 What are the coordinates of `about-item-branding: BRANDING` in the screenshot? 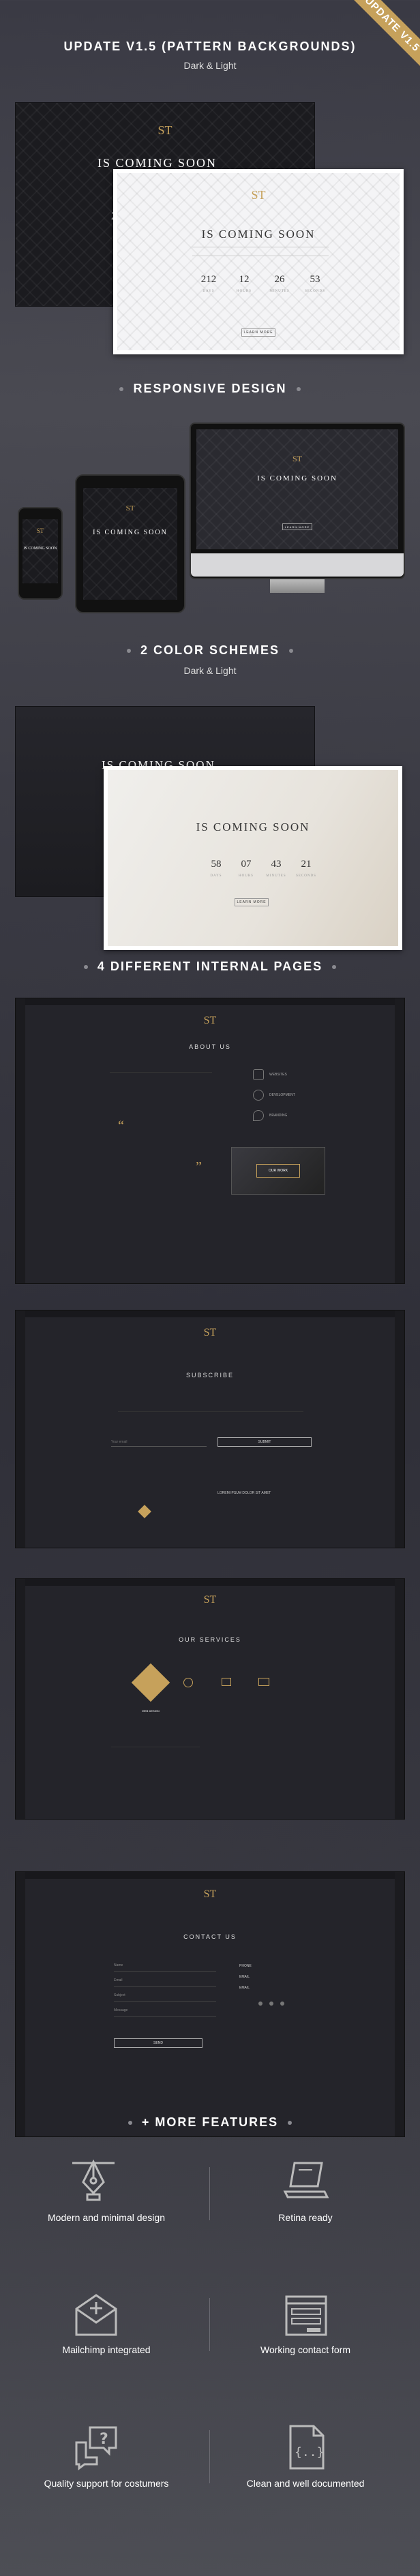 It's located at (278, 1116).